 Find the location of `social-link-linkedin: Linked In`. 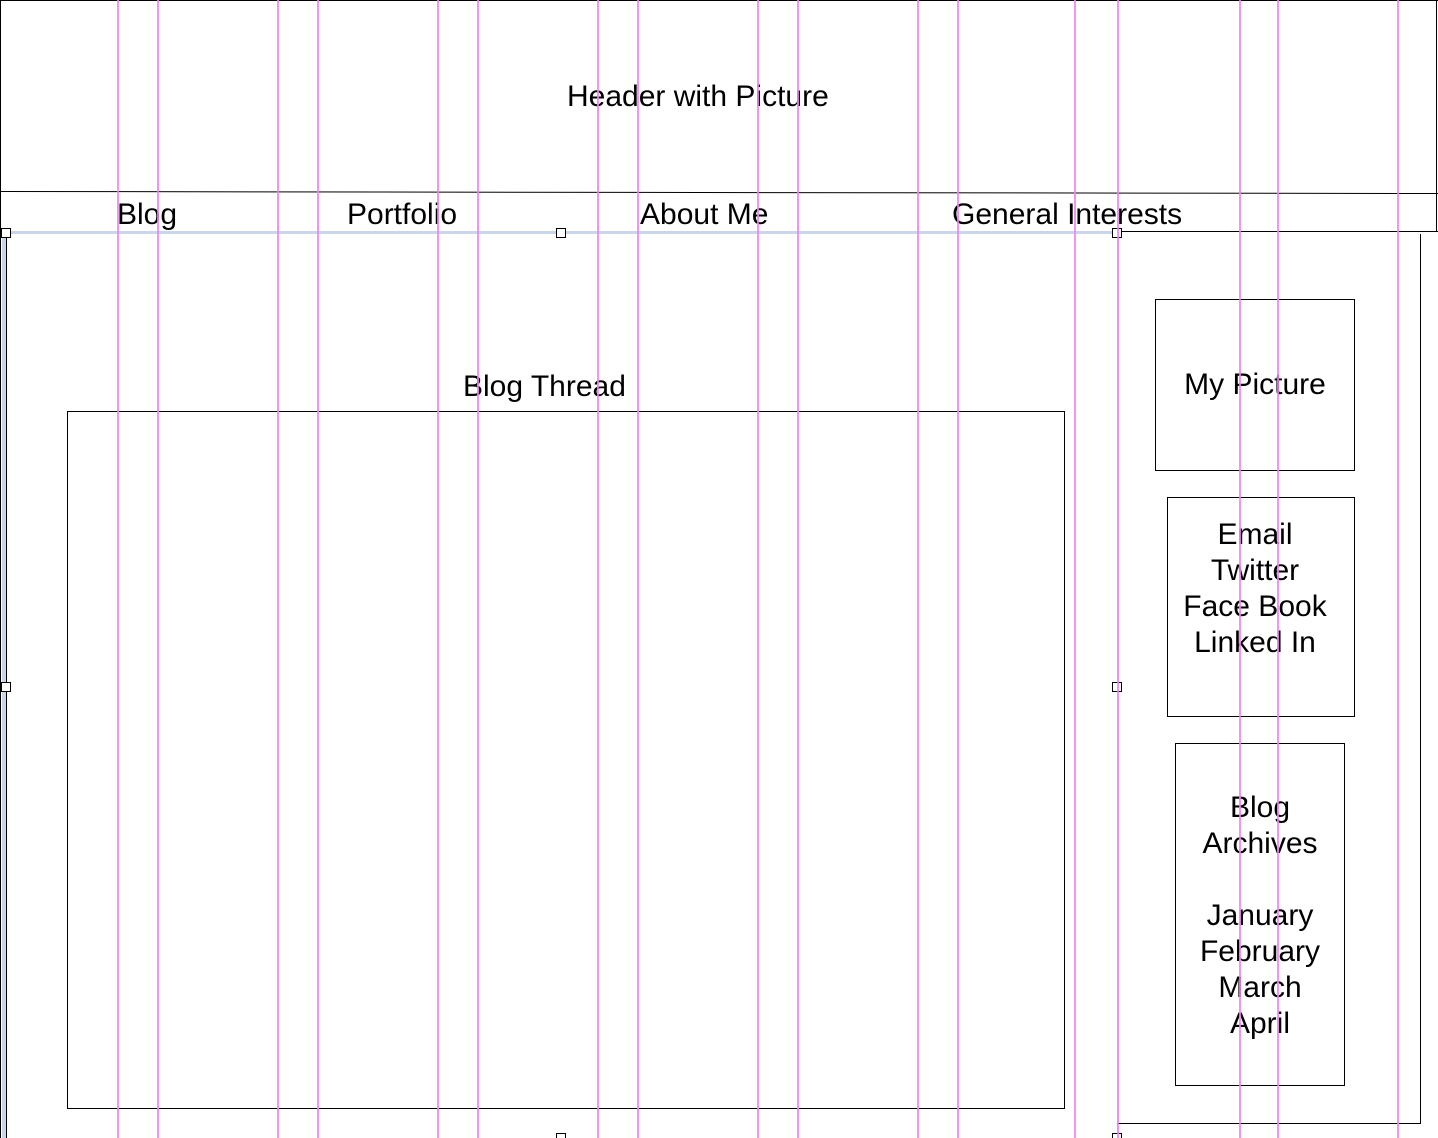

social-link-linkedin: Linked In is located at coordinates (1255, 643).